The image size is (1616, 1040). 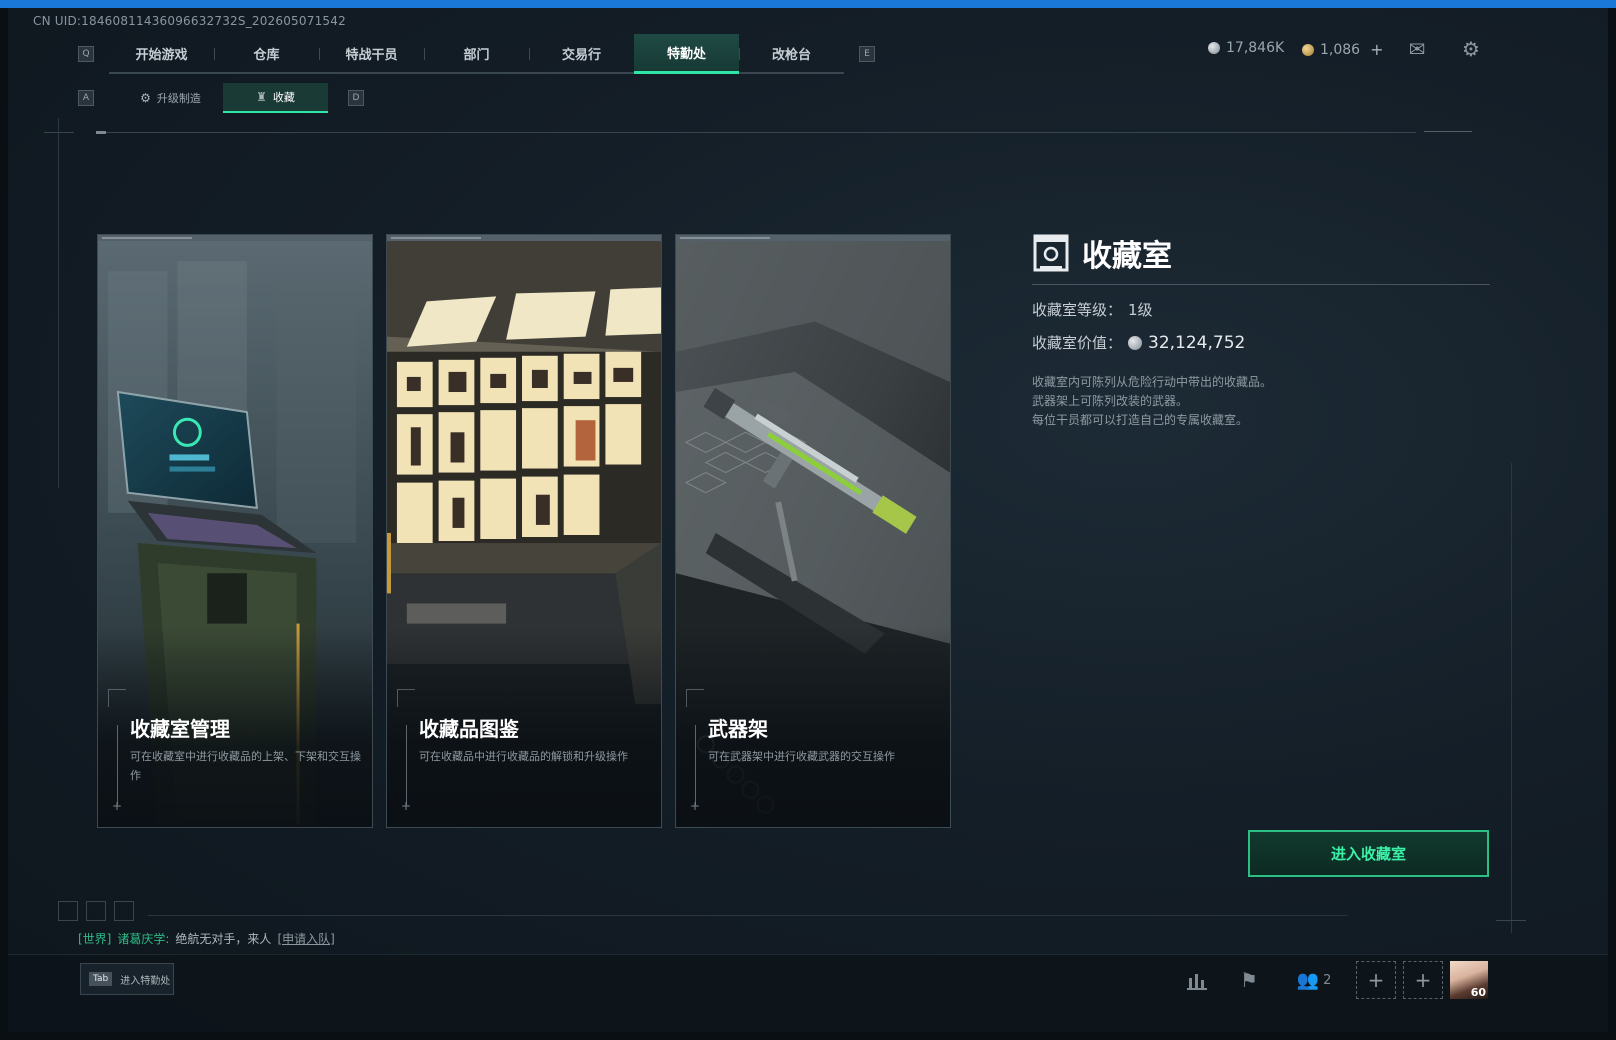 What do you see at coordinates (161, 53) in the screenshot?
I see `tab-start-game: 开始游戏` at bounding box center [161, 53].